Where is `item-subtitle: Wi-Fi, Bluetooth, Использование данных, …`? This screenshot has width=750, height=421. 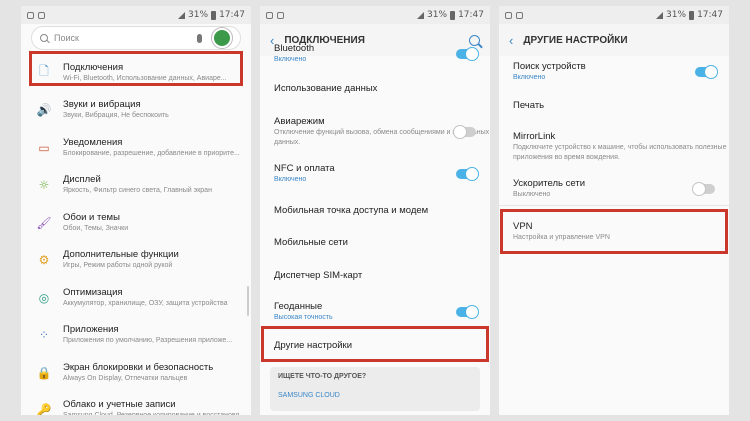
item-subtitle: Wi-Fi, Bluetooth, Использование данных, … is located at coordinates (145, 78).